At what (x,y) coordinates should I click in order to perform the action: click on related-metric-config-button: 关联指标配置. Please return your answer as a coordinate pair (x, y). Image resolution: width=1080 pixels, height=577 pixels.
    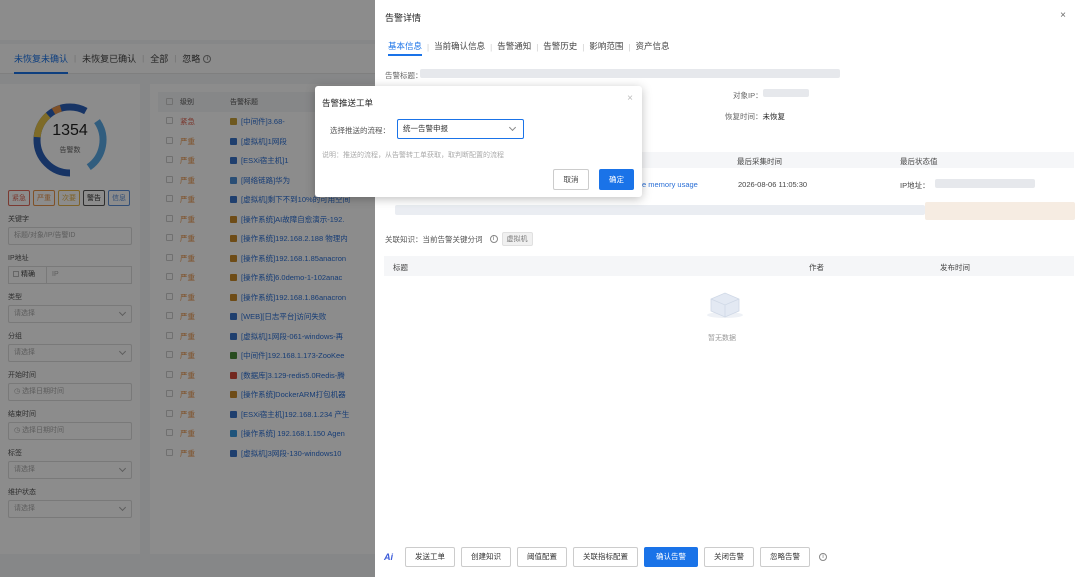
    Looking at the image, I should click on (605, 557).